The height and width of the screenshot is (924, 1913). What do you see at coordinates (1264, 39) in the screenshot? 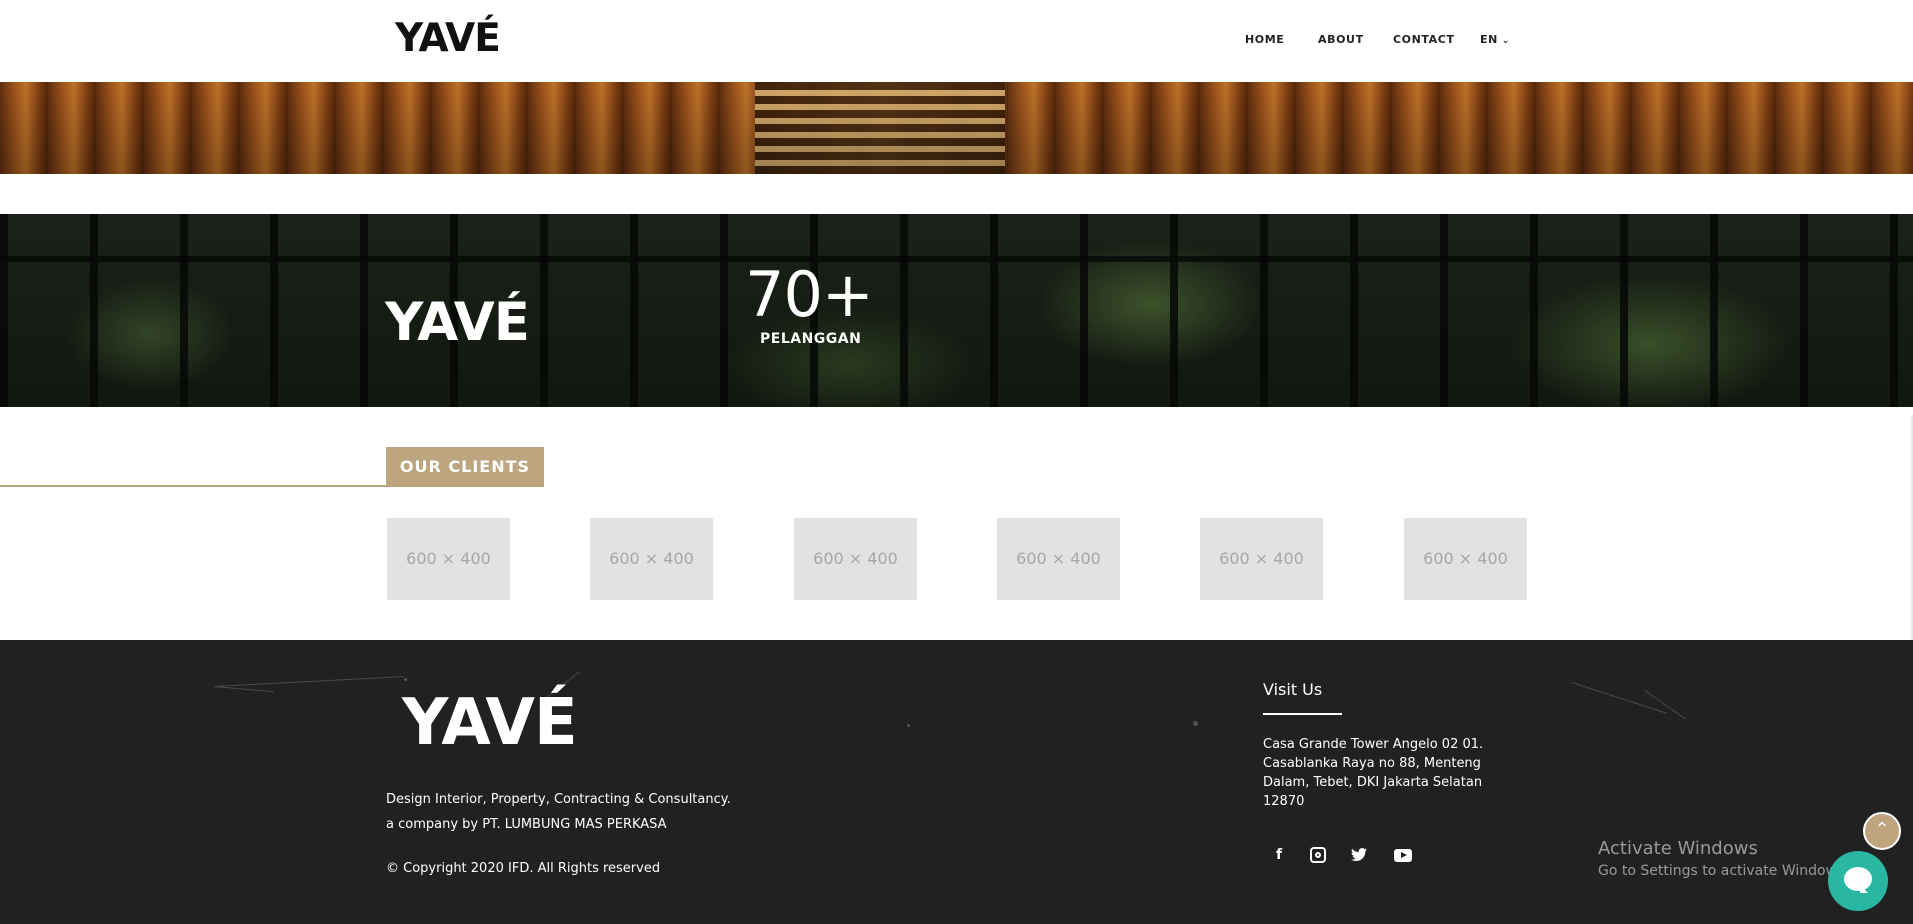
I see `nav-home: HOME` at bounding box center [1264, 39].